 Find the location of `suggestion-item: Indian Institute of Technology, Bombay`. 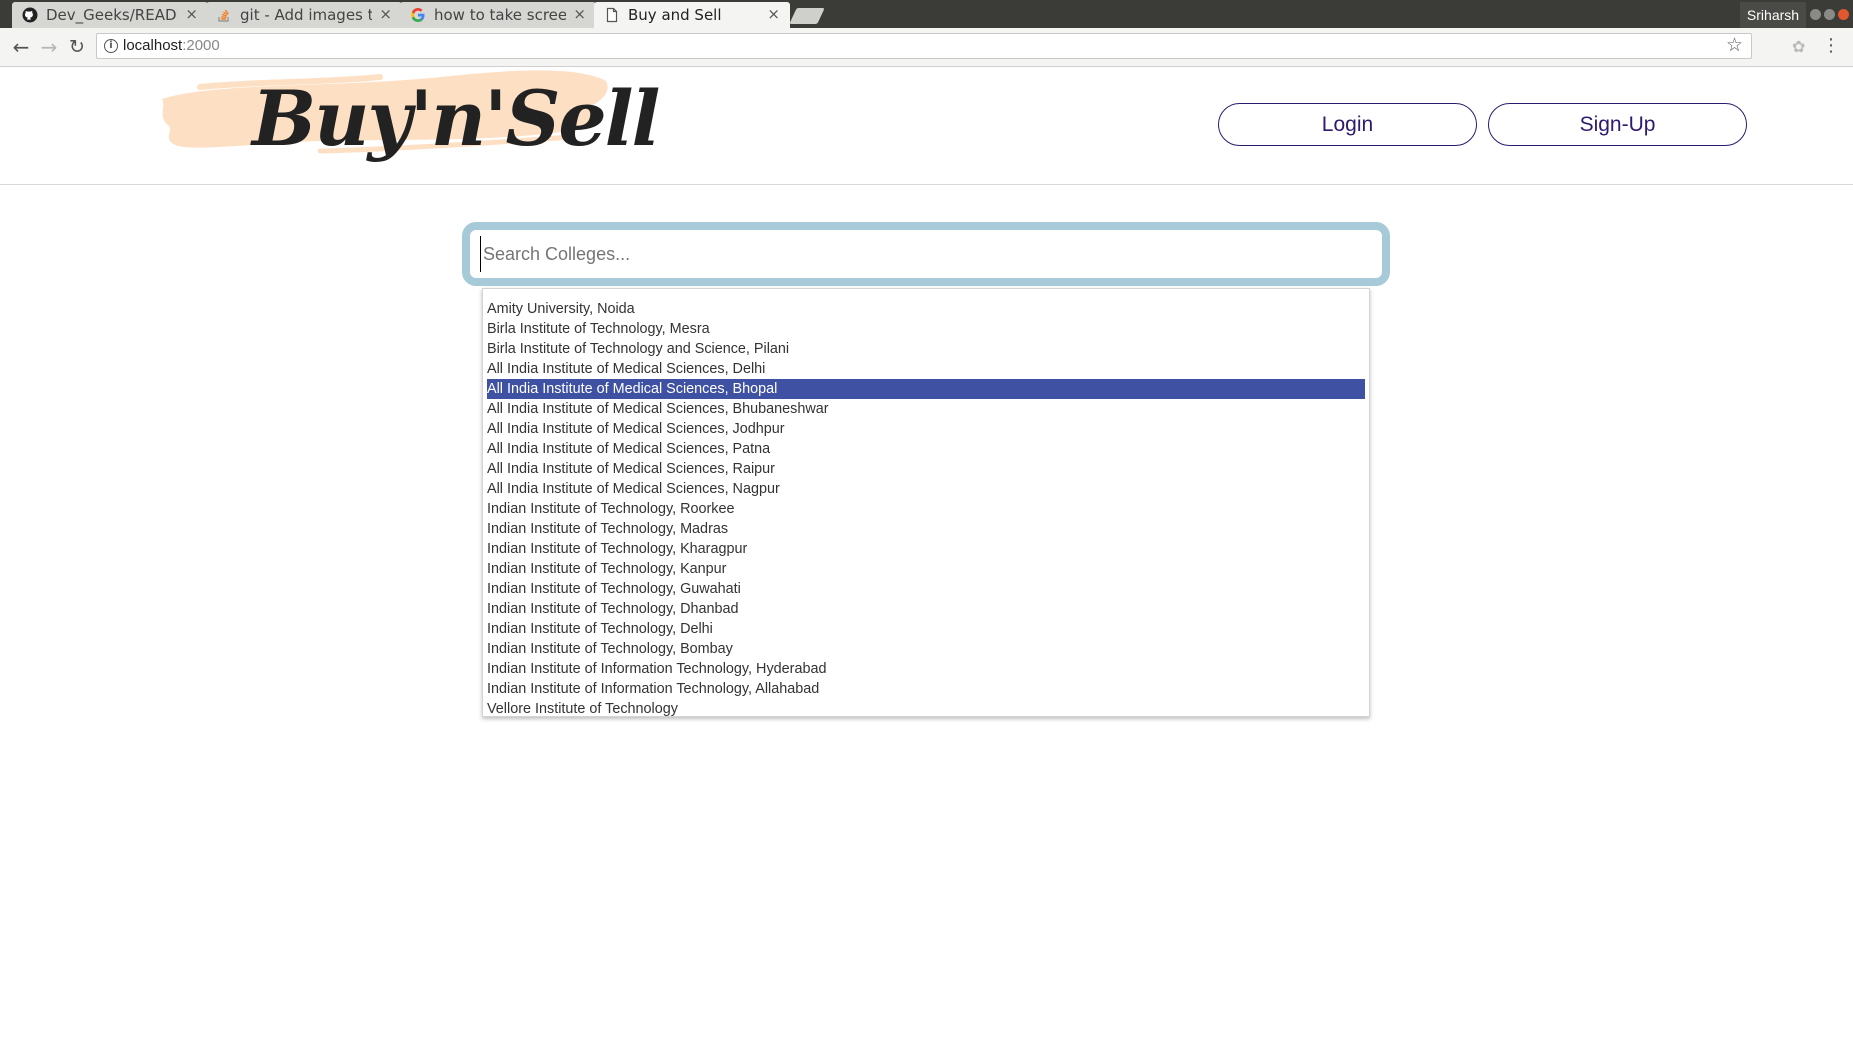

suggestion-item: Indian Institute of Technology, Bombay is located at coordinates (926, 649).